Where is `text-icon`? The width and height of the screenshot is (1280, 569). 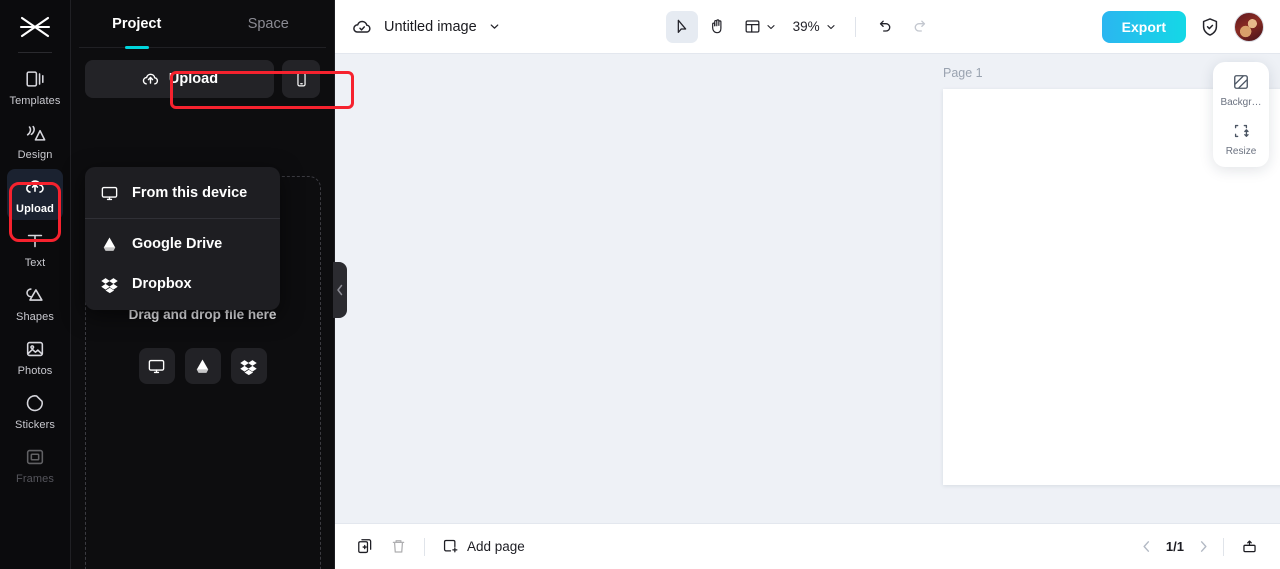
text-icon is located at coordinates (35, 241).